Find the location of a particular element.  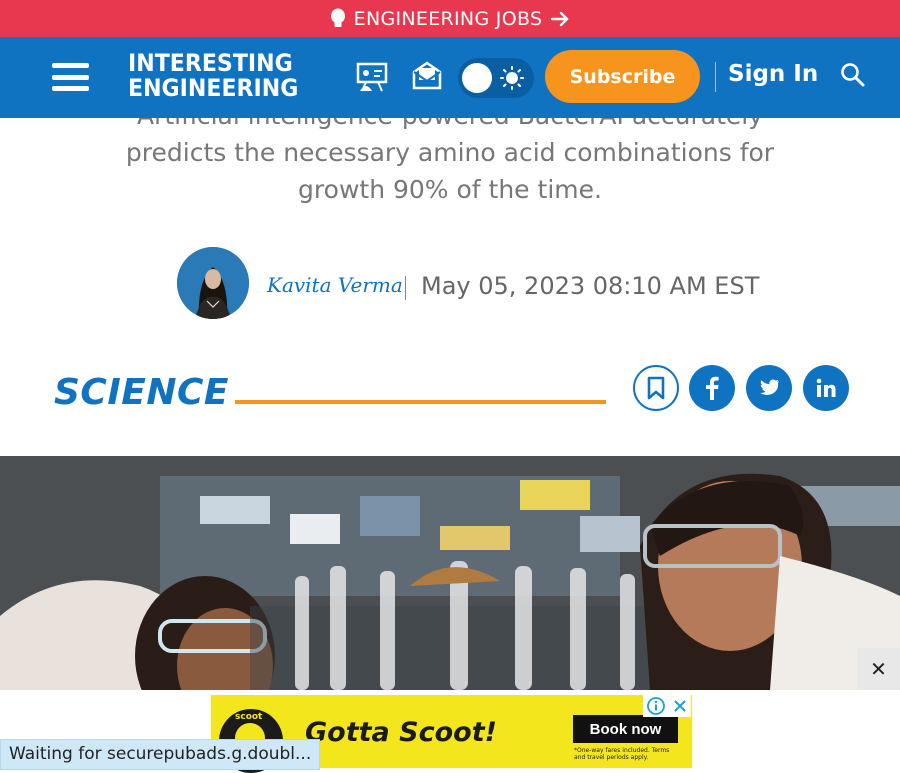

toggle-knob is located at coordinates (477, 78).